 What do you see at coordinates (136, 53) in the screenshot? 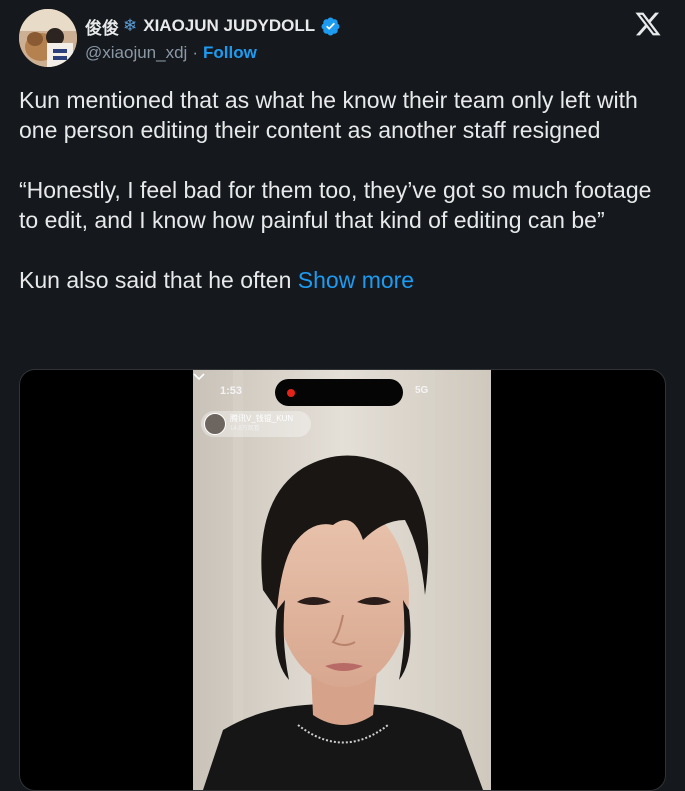
I see `author-handle: @xiaojun_xdj` at bounding box center [136, 53].